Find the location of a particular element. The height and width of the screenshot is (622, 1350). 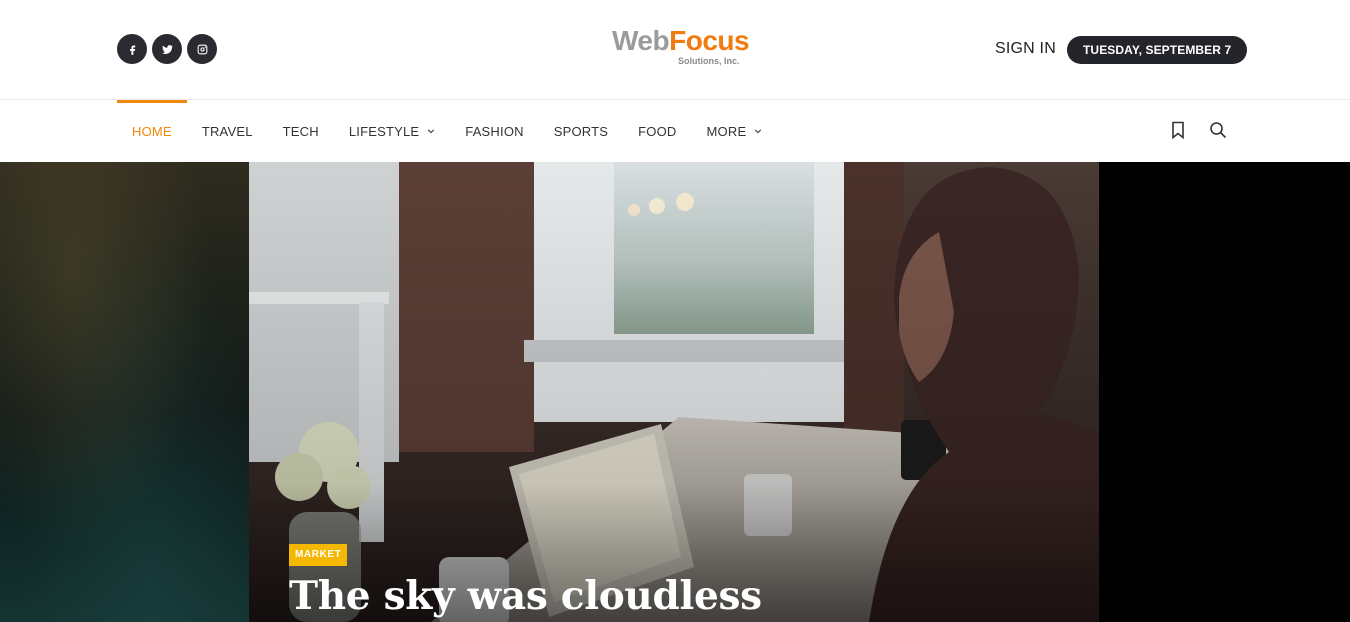

nav-item-tech: TECH is located at coordinates (301, 131).